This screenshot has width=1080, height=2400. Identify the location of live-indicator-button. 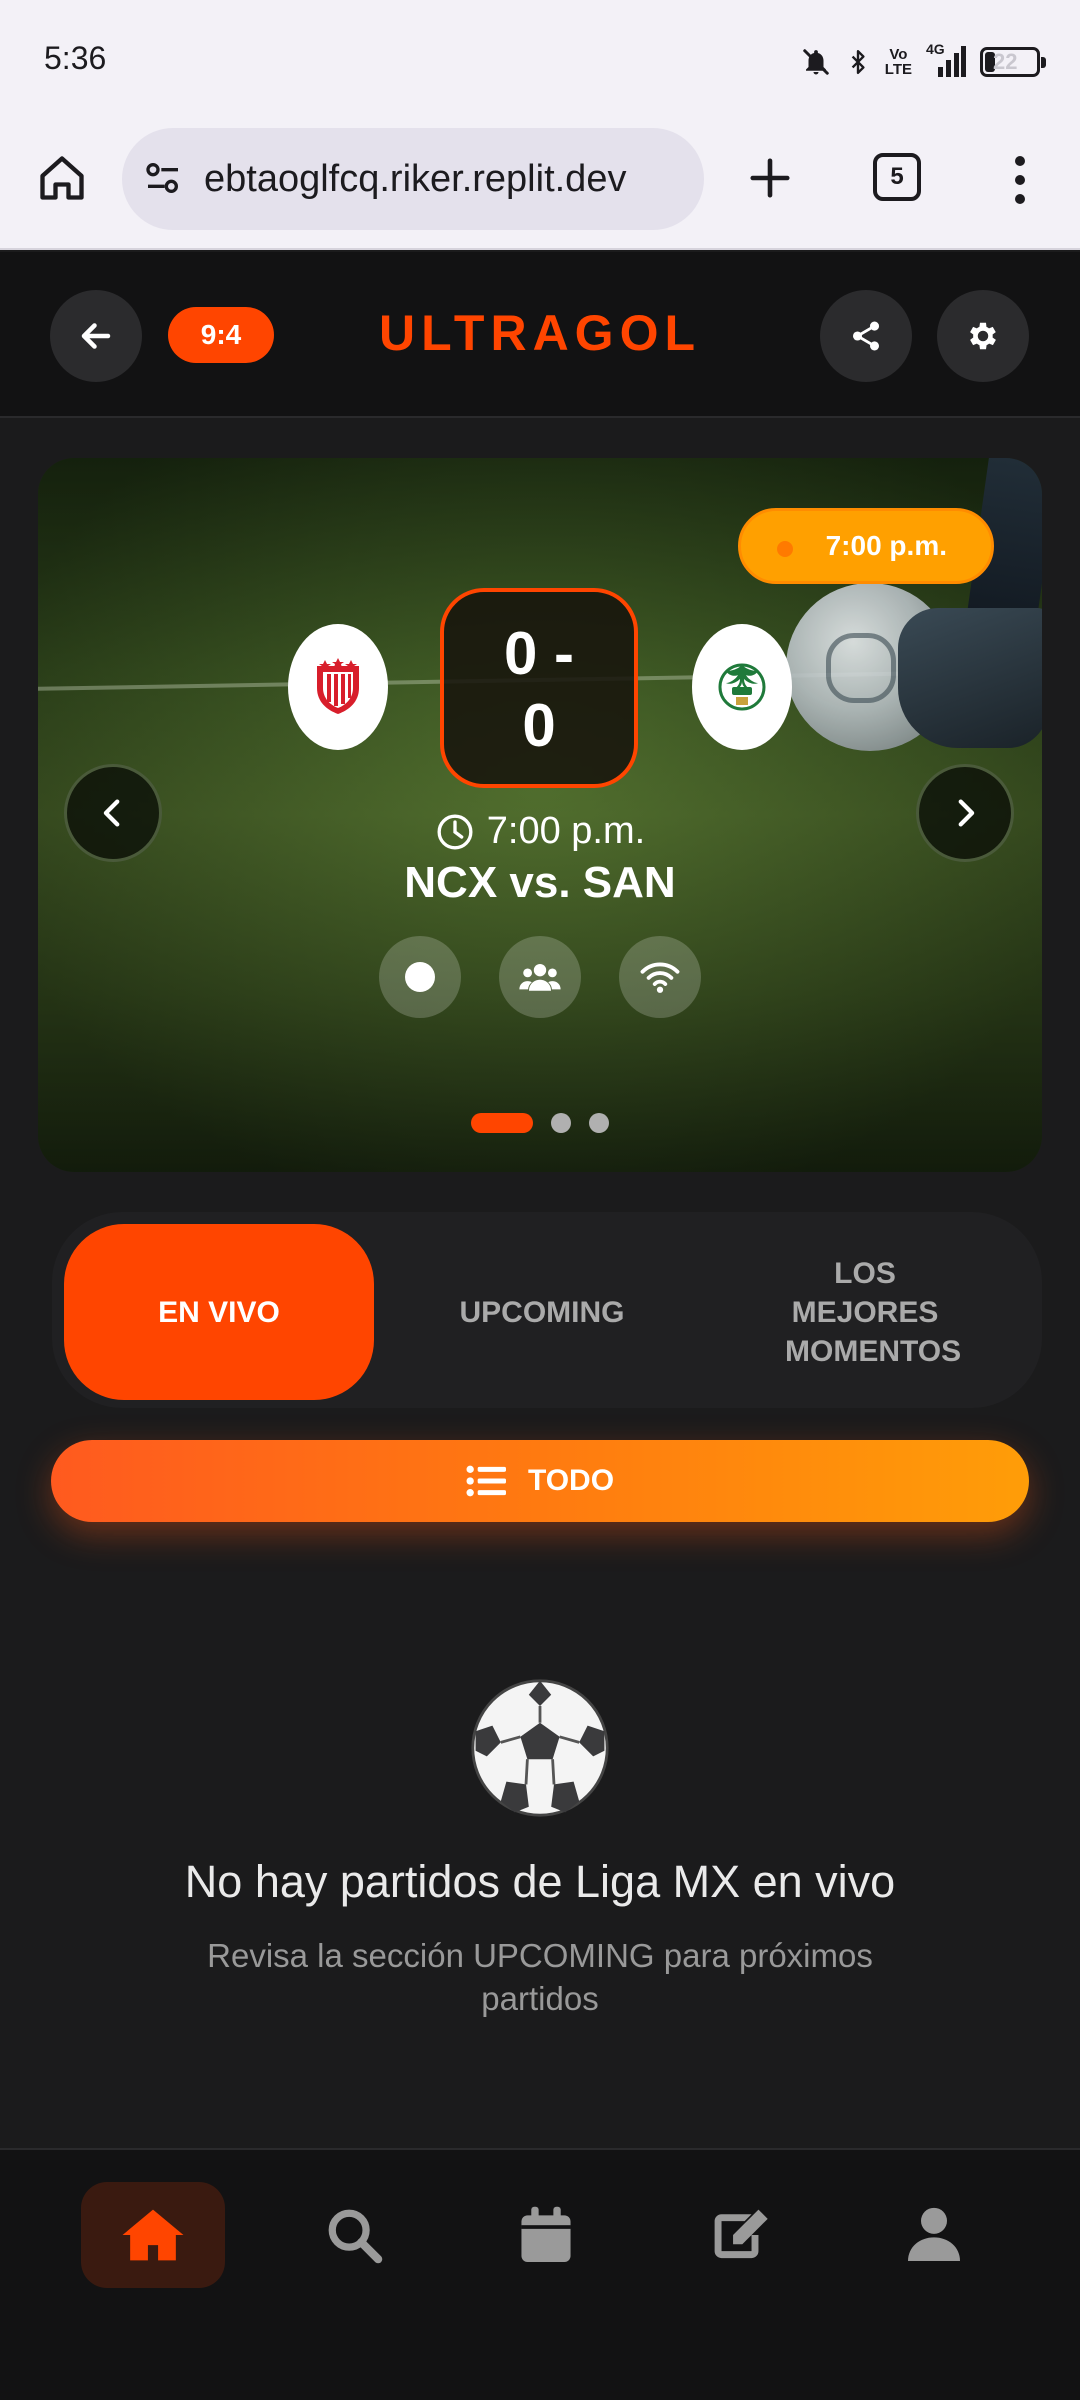
(420, 977).